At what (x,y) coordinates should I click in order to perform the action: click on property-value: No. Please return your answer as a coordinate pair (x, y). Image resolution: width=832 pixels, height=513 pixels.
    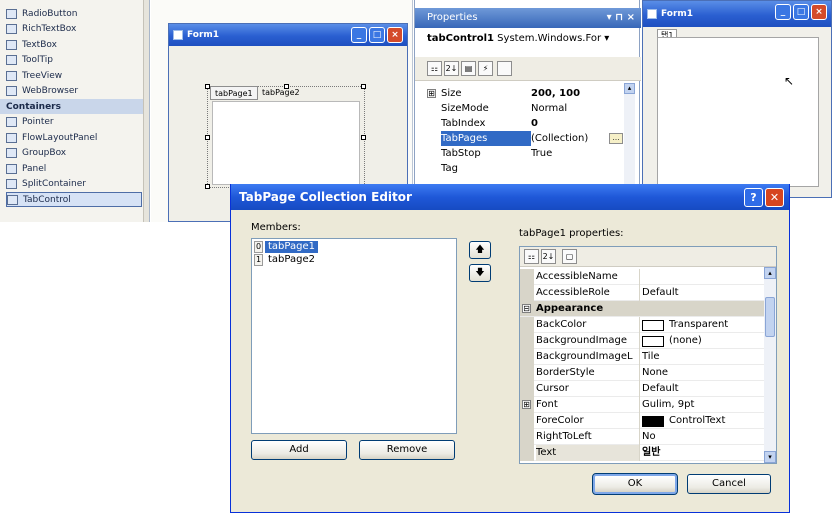
    Looking at the image, I should click on (701, 437).